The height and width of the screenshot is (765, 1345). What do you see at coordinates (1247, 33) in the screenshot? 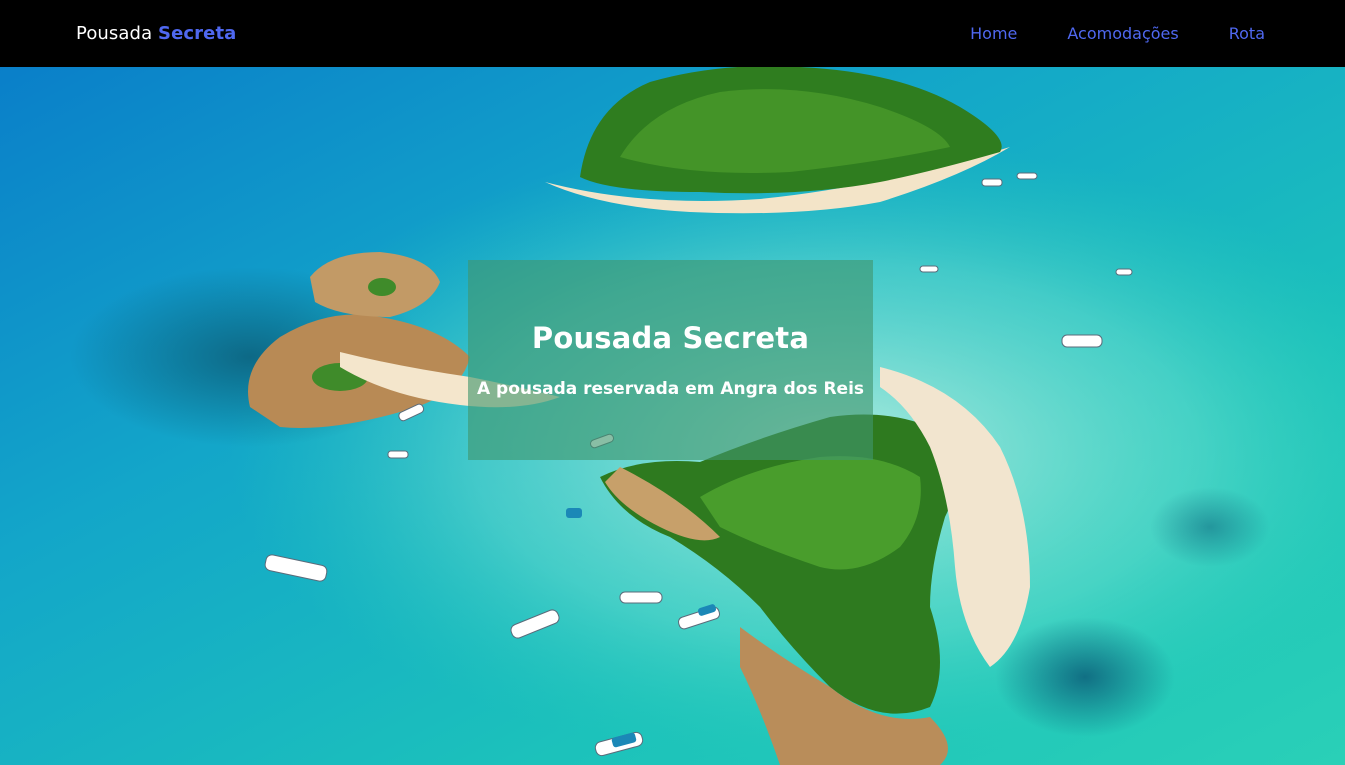
I see `nav-link-rota: Rota` at bounding box center [1247, 33].